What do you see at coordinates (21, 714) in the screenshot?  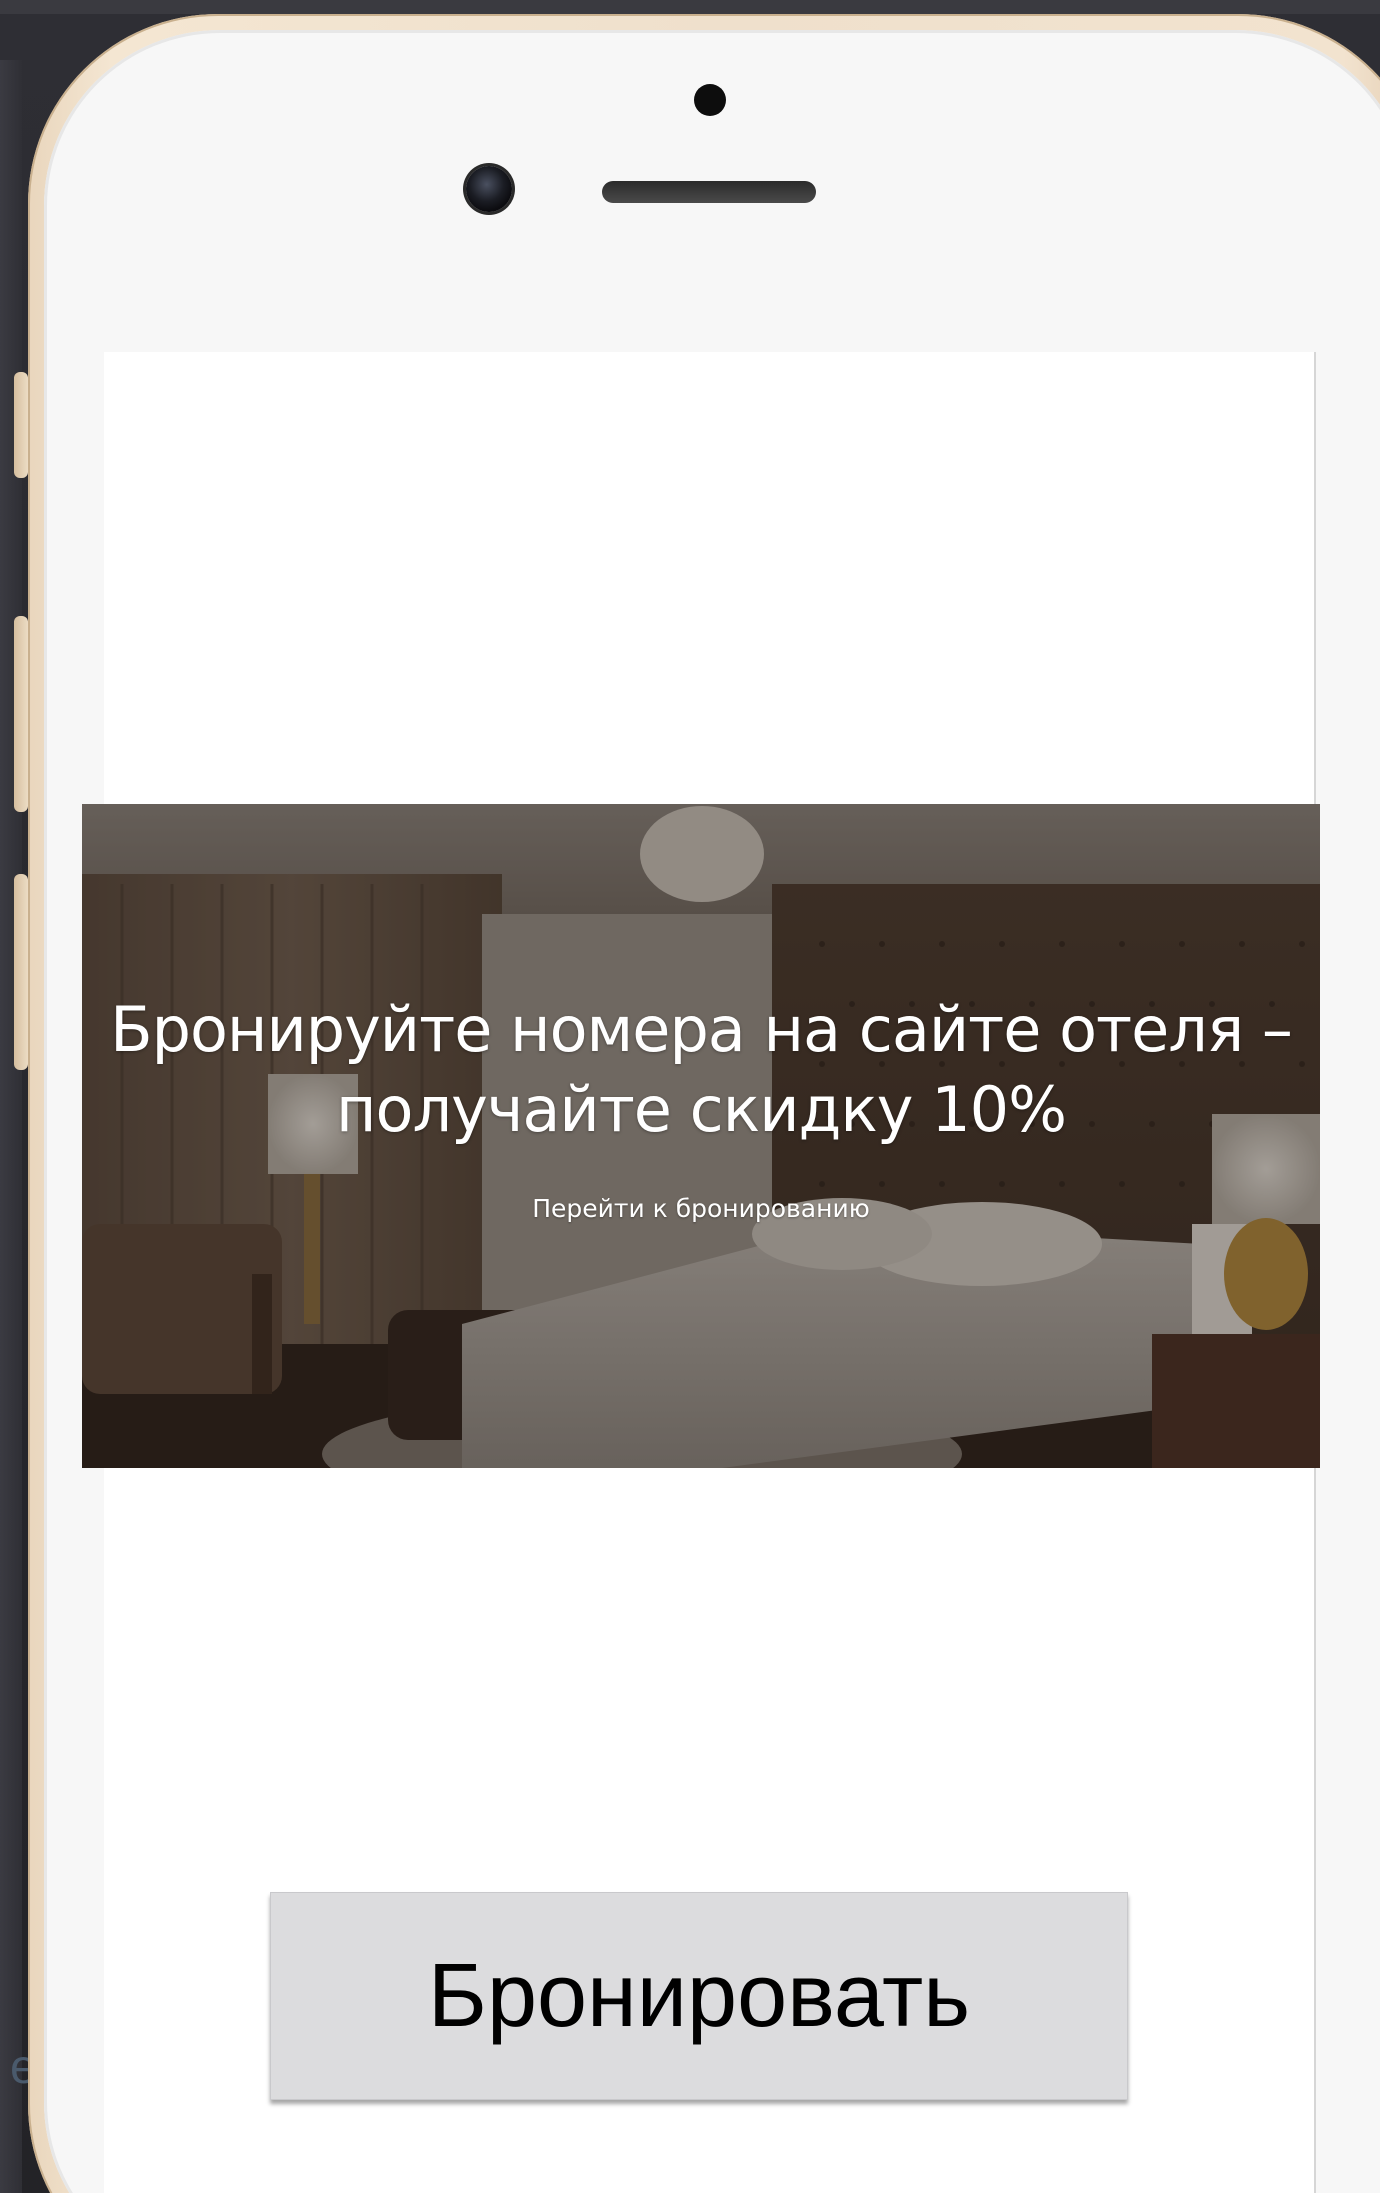 I see `volume-up-button` at bounding box center [21, 714].